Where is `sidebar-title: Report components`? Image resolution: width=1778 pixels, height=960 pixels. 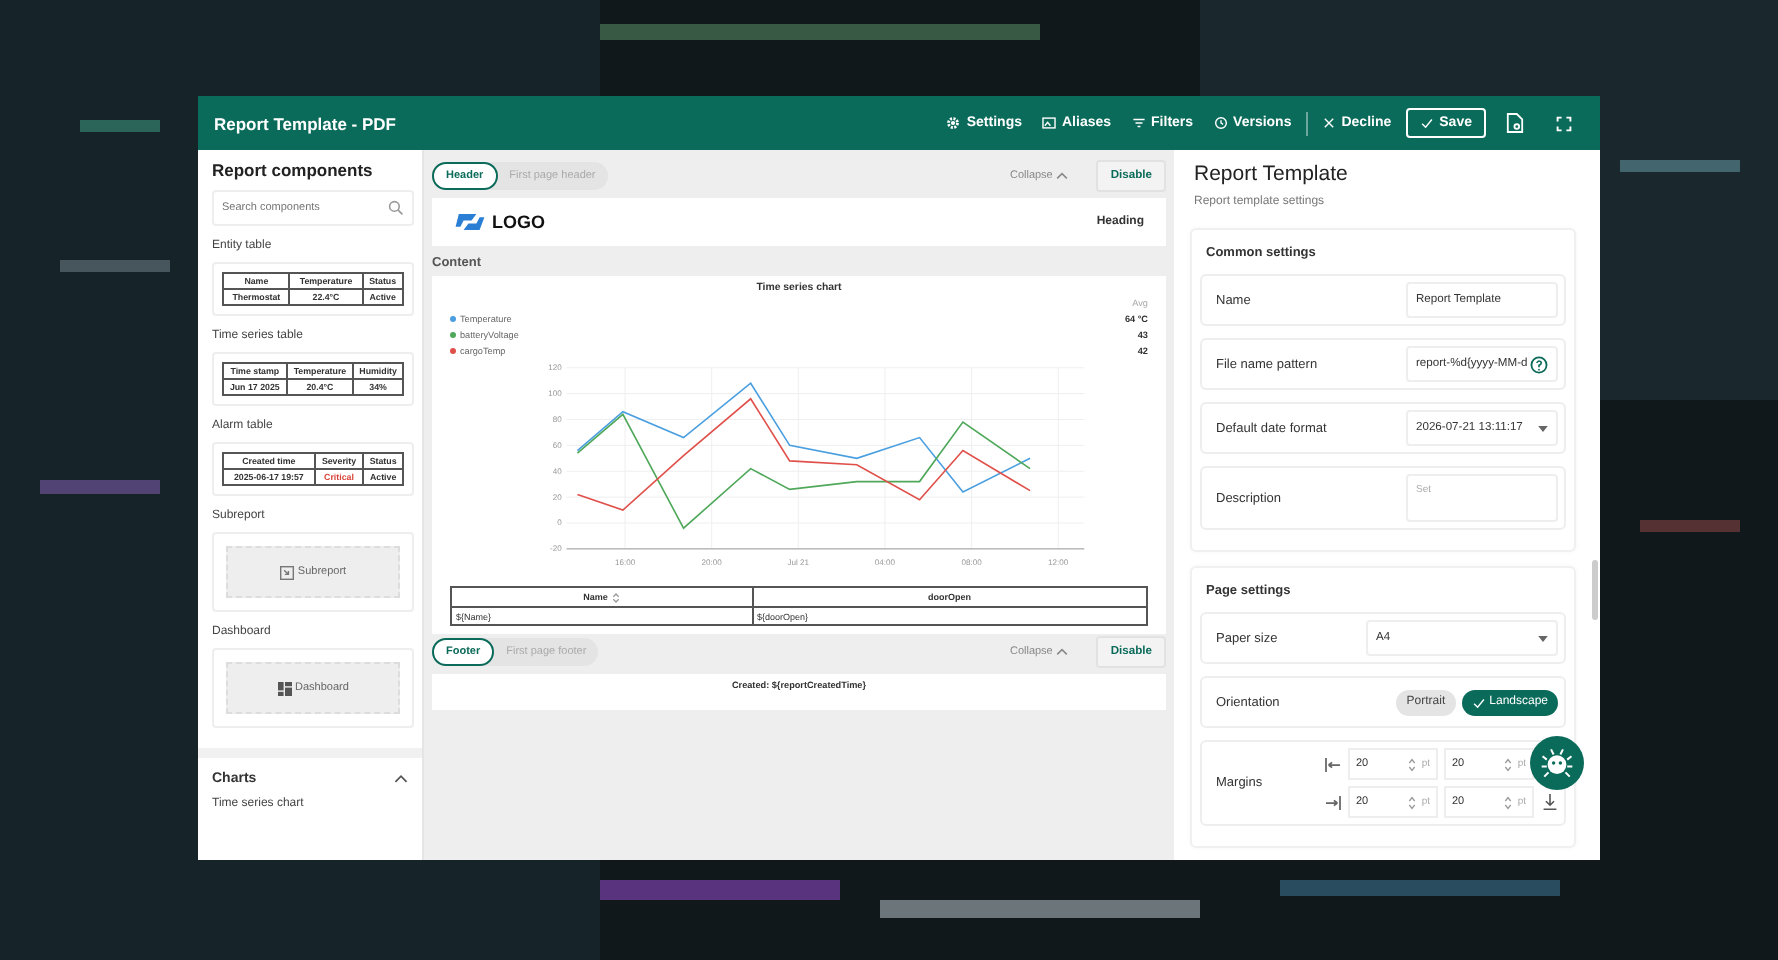 sidebar-title: Report components is located at coordinates (293, 170).